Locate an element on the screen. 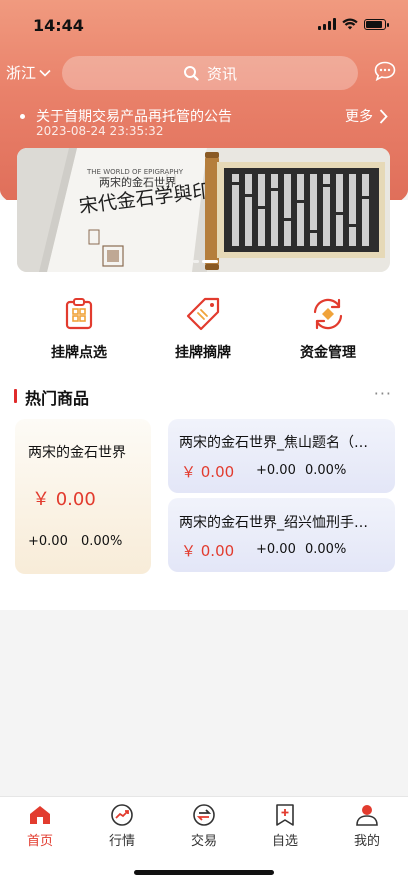 The height and width of the screenshot is (884, 408). shortcut-listing-select: 挂牌点选 is located at coordinates (79, 329).